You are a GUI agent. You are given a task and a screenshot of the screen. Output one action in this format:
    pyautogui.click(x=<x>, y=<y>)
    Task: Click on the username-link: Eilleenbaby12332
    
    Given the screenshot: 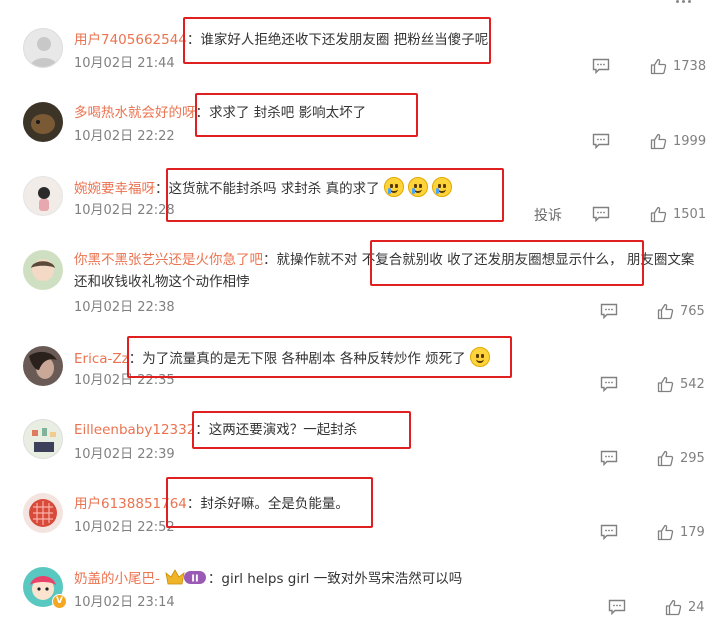 What is the action you would take?
    pyautogui.click(x=134, y=430)
    